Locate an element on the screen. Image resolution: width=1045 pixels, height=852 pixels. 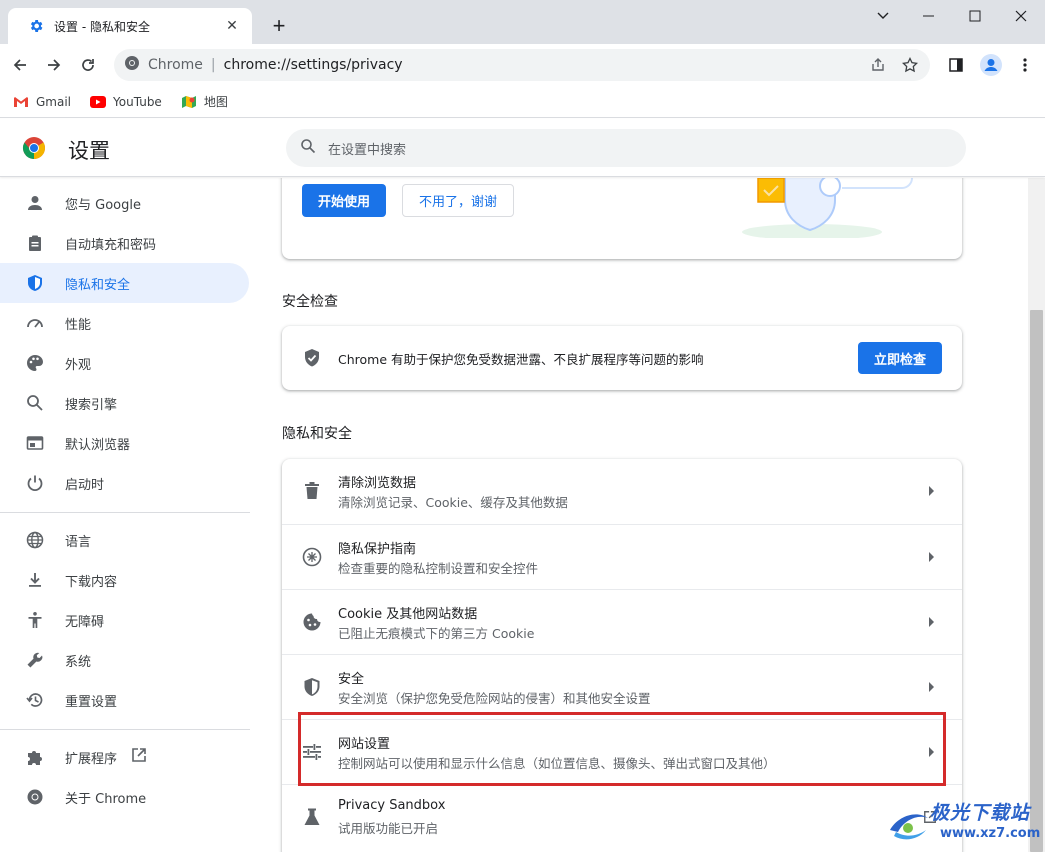
row-subtitle: 检查重要的隐私控制设置和安全控件 is located at coordinates (438, 568).